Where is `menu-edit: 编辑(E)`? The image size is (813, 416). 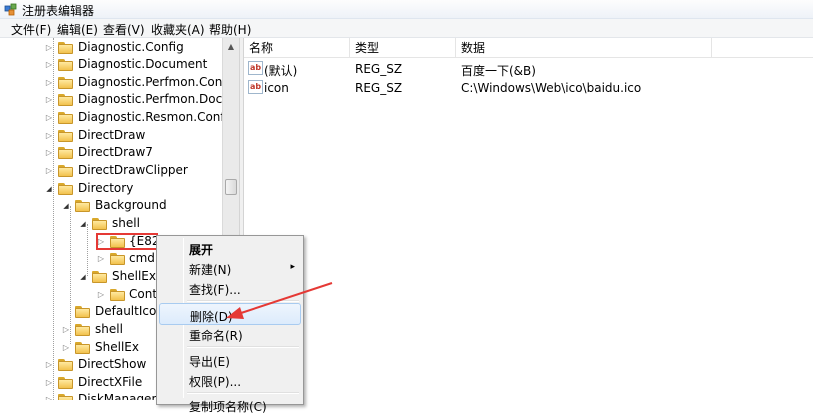 menu-edit: 编辑(E) is located at coordinates (77, 29).